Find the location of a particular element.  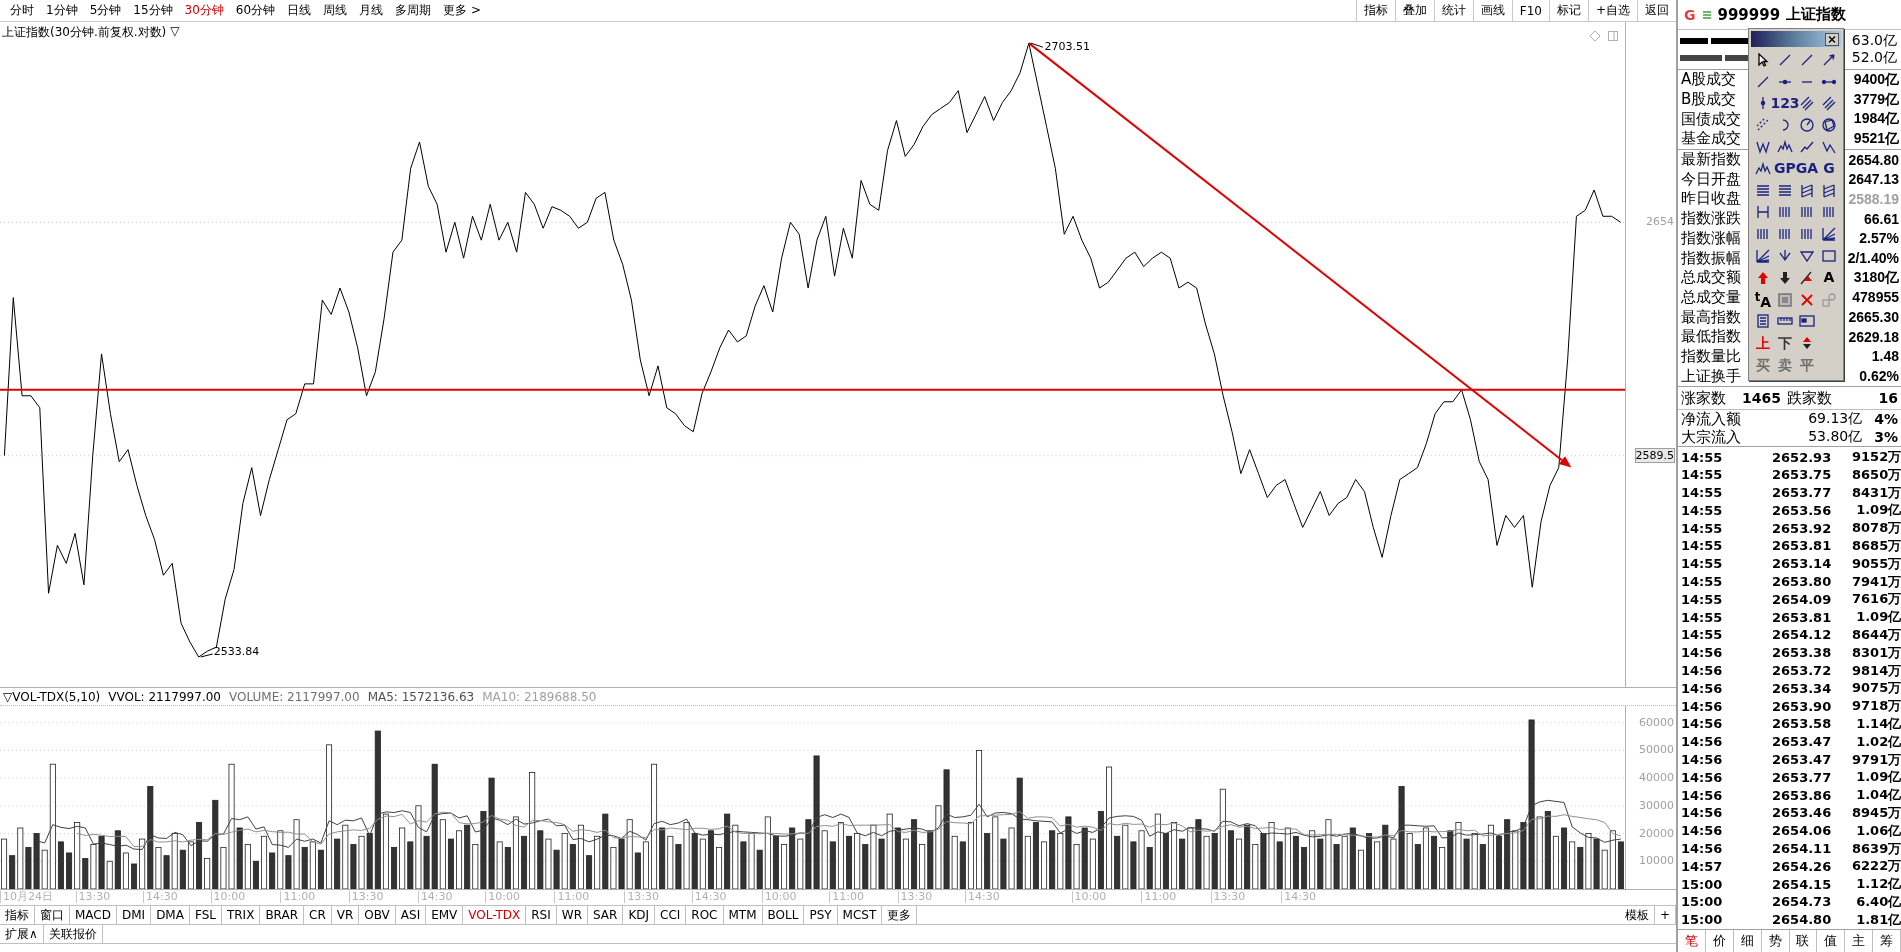

tick-price: 2654.06 is located at coordinates (1801, 831).